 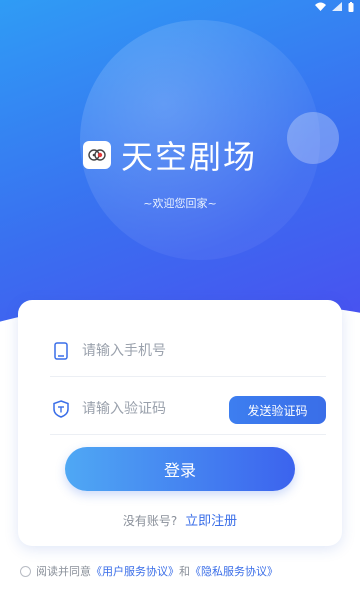 What do you see at coordinates (63, 571) in the screenshot?
I see `agreement-prefix: 阅读并同意` at bounding box center [63, 571].